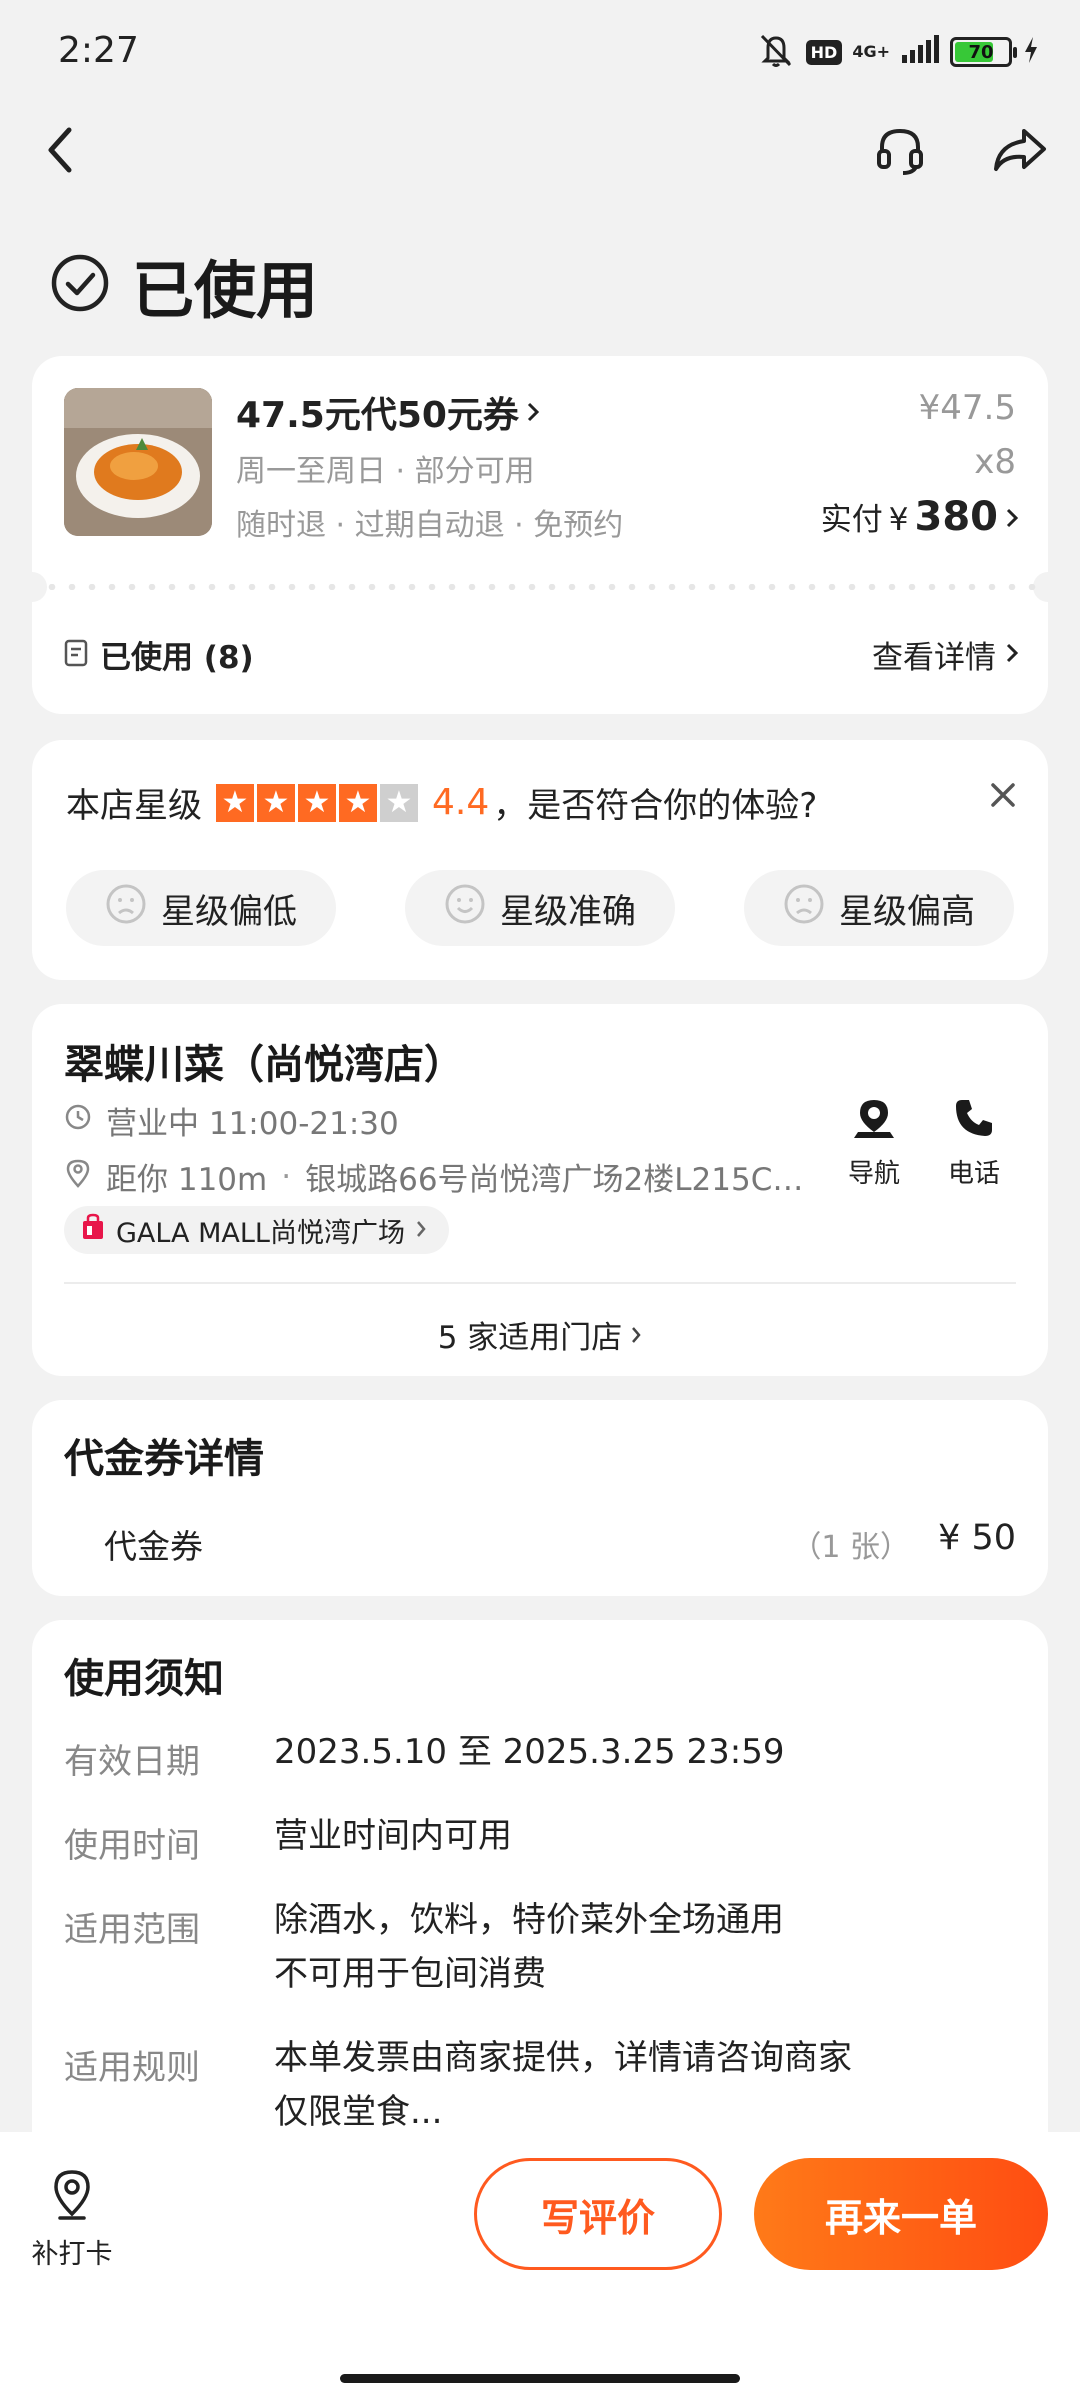 The width and height of the screenshot is (1080, 2400). What do you see at coordinates (540, 1498) in the screenshot?
I see `voucher-details-card: 代金券详情 代金券 （1 张） ¥ 50` at bounding box center [540, 1498].